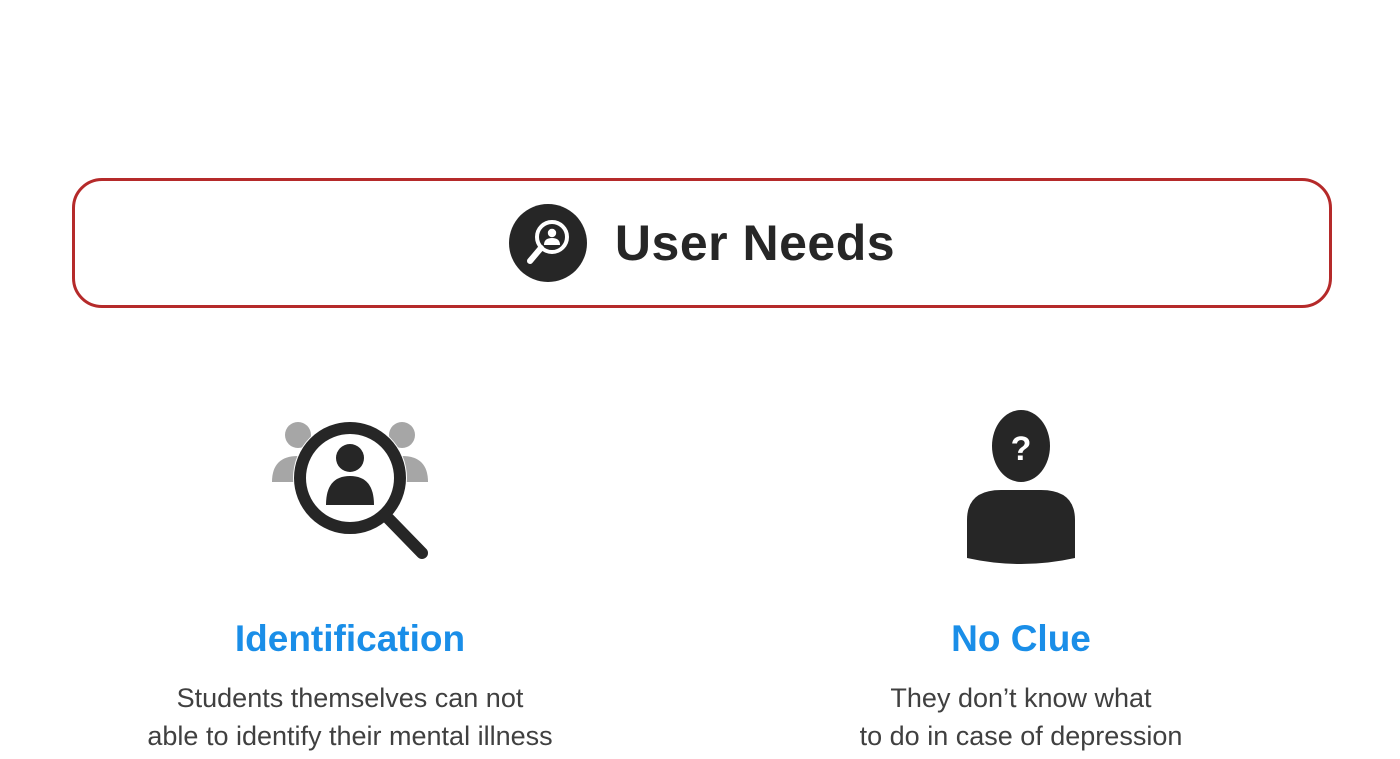 This screenshot has height=759, width=1400. I want to click on people-magnifier-icon, so click(350, 490).